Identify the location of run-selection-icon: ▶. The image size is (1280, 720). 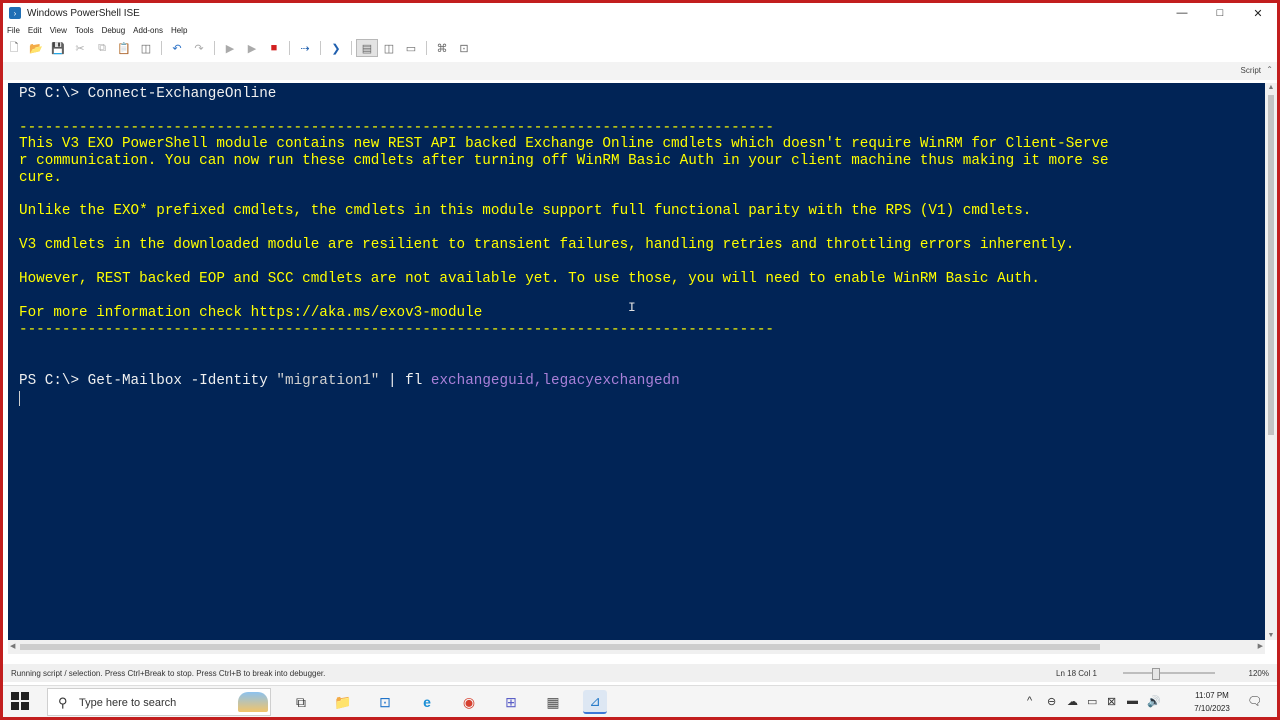
(252, 48).